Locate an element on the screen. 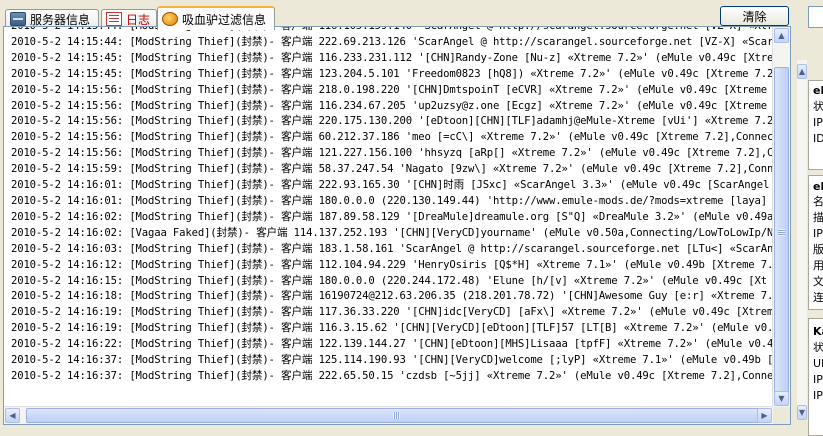  tab-server-info-label: 服务器信息 is located at coordinates (60, 19).